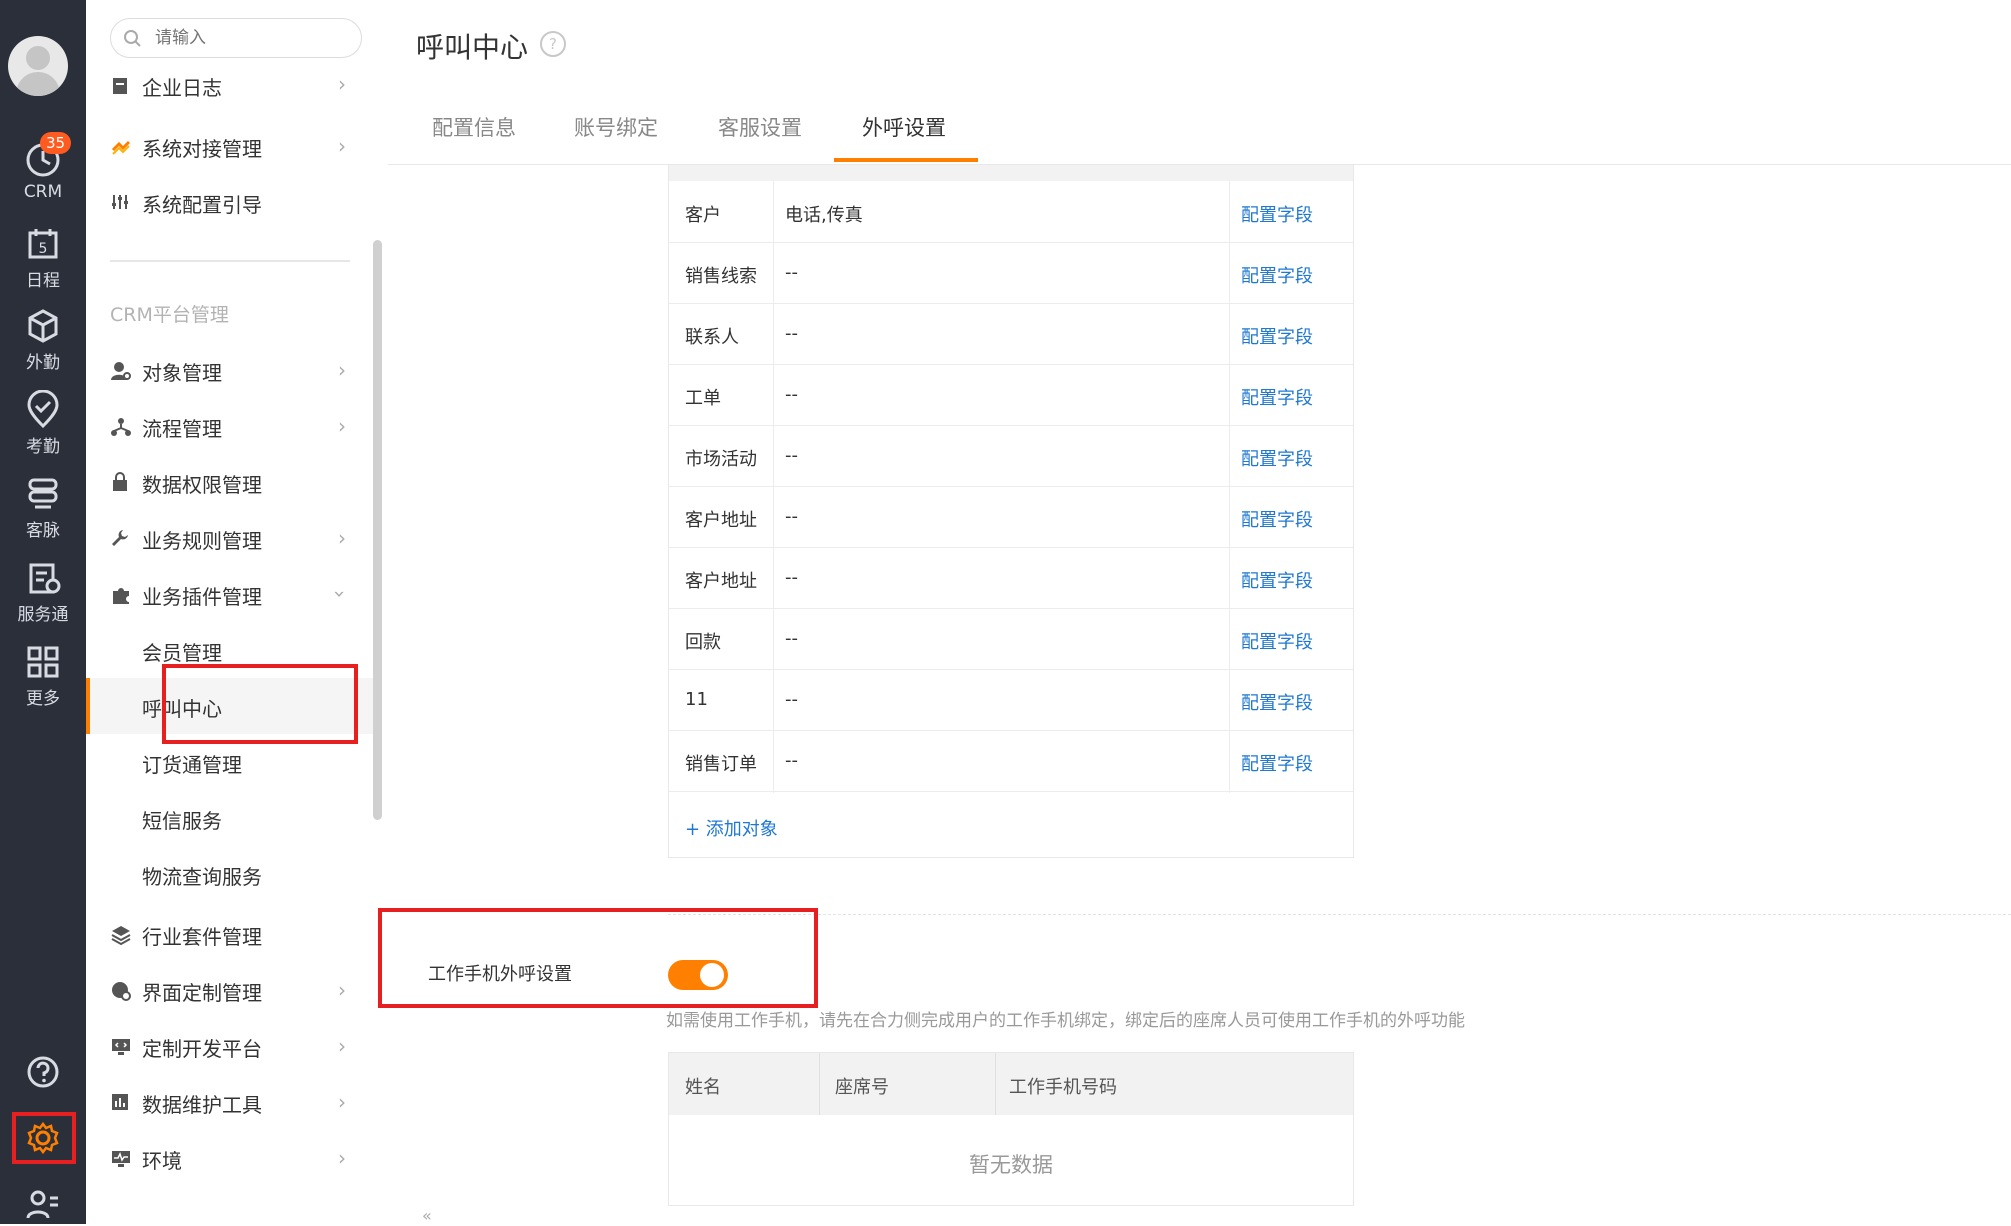 This screenshot has width=2011, height=1226. Describe the element at coordinates (182, 653) in the screenshot. I see `submenu-label-membership: 会员管理` at that location.